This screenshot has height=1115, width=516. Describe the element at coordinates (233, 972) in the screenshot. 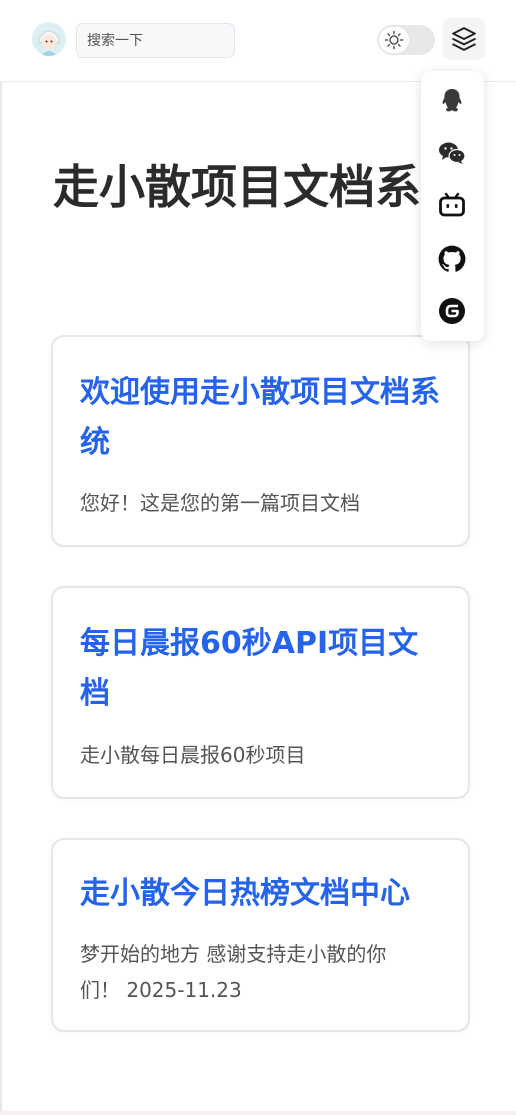

I see `doc-card-desc: 梦开始的地方 感谢支持走小散的你们！ 2025-11.23` at that location.